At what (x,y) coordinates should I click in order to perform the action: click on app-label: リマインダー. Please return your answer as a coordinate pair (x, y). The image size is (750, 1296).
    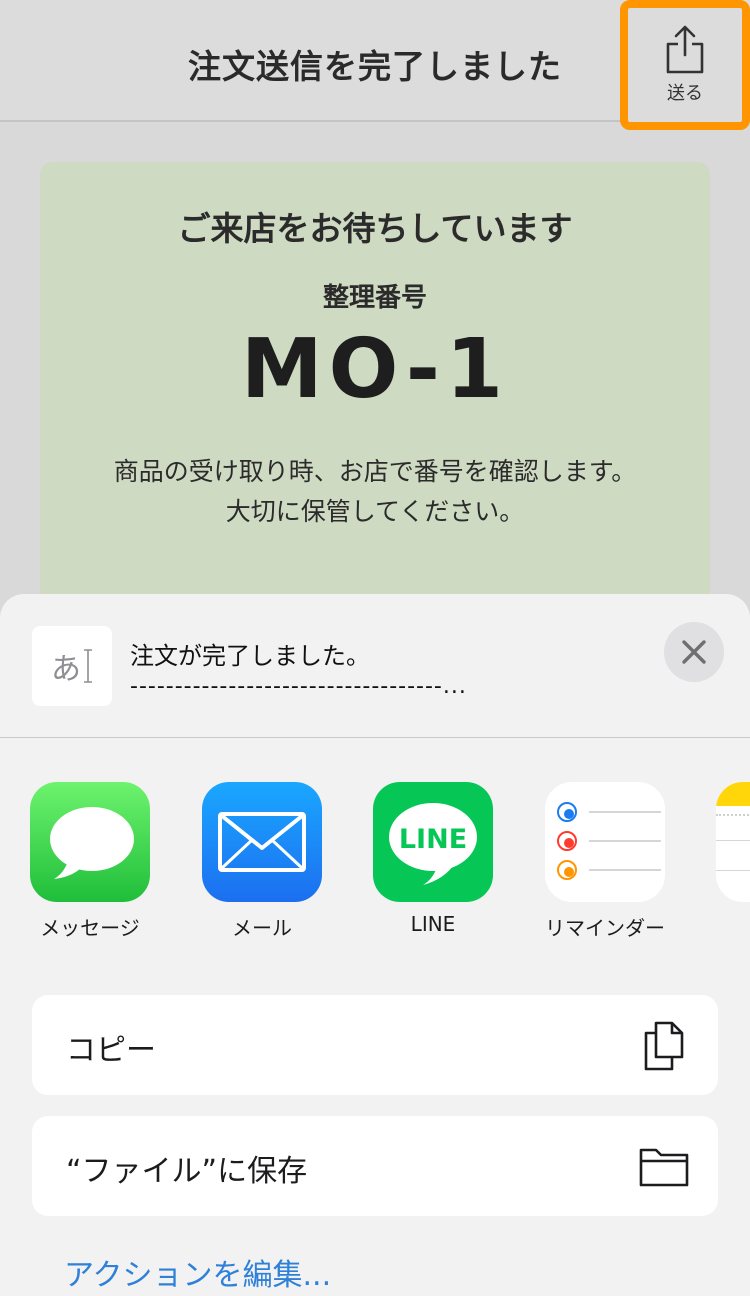
    Looking at the image, I should click on (605, 928).